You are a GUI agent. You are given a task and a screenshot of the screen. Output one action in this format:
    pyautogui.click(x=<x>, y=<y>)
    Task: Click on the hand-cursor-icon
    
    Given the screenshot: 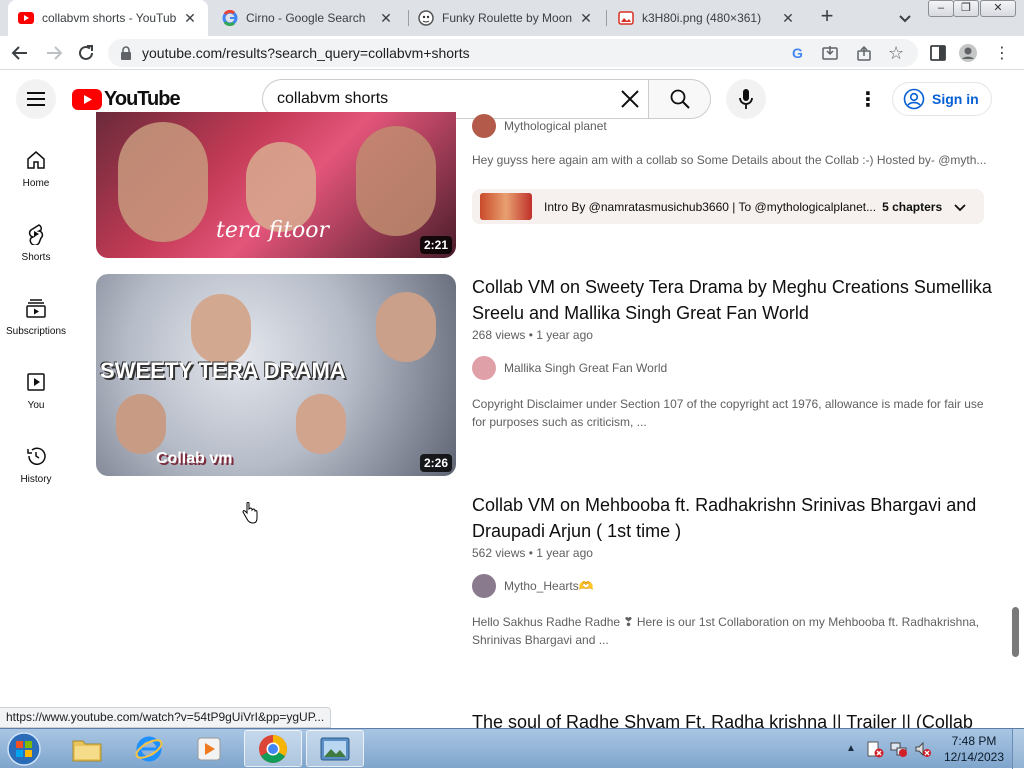 What is the action you would take?
    pyautogui.click(x=250, y=515)
    